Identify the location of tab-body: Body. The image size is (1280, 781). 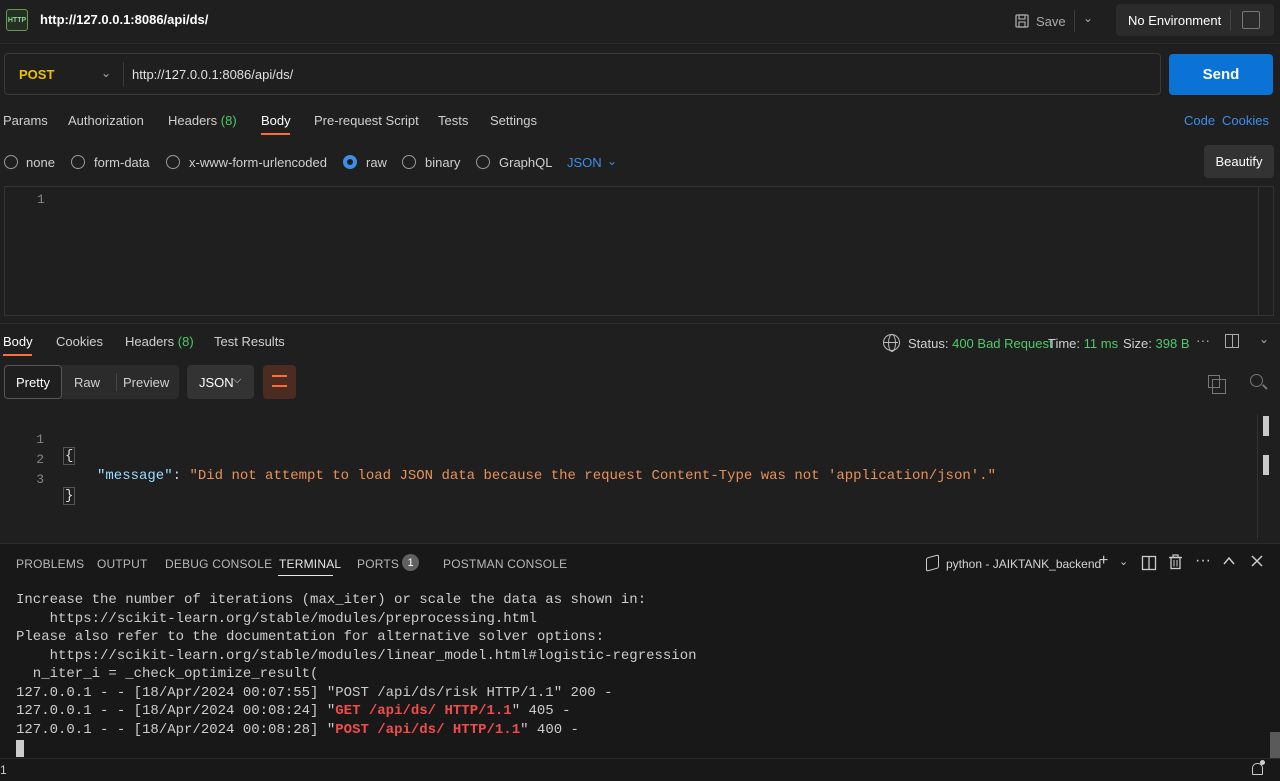
(276, 120).